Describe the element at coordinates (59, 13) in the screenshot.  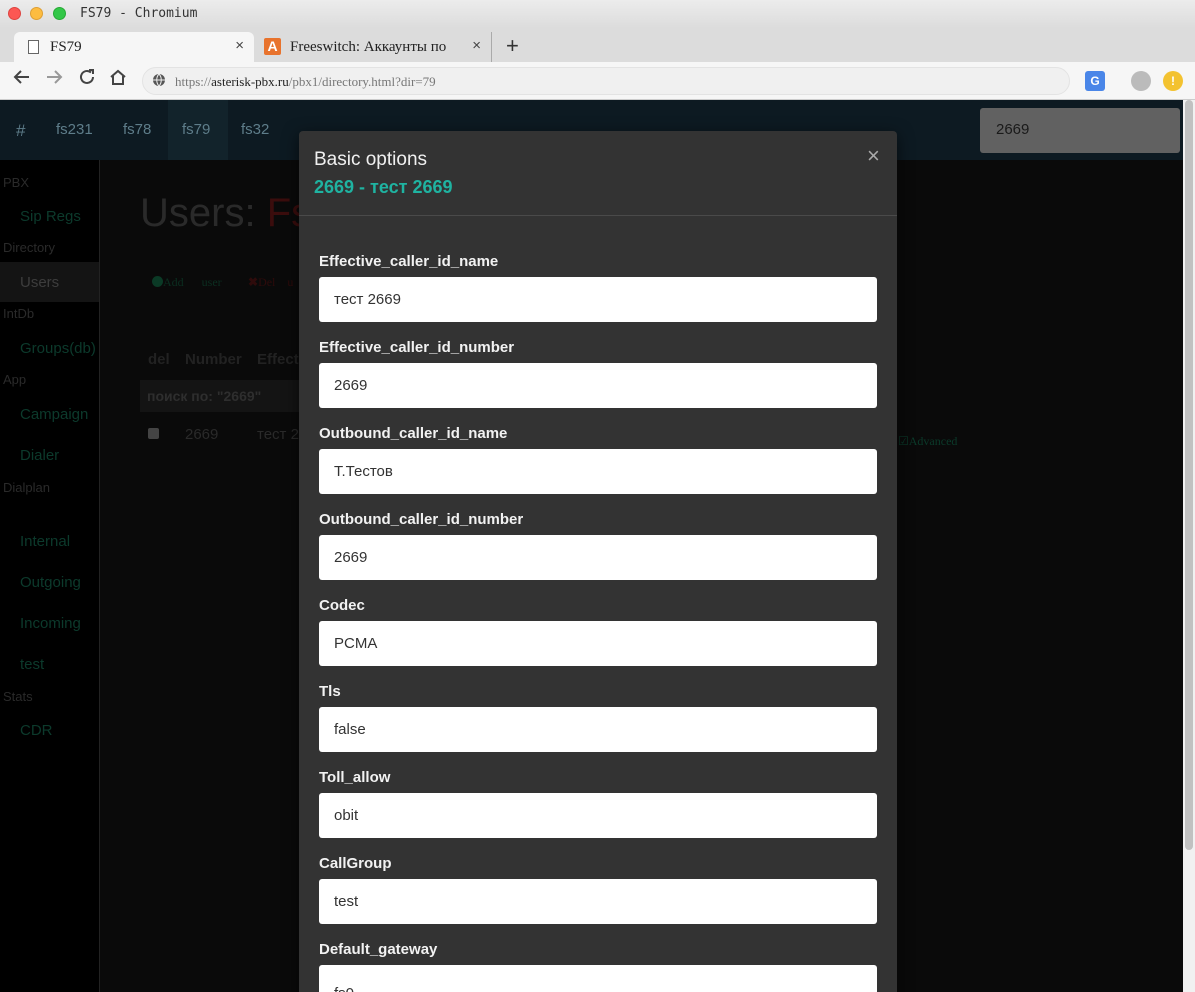
I see `maximize-window-button` at that location.